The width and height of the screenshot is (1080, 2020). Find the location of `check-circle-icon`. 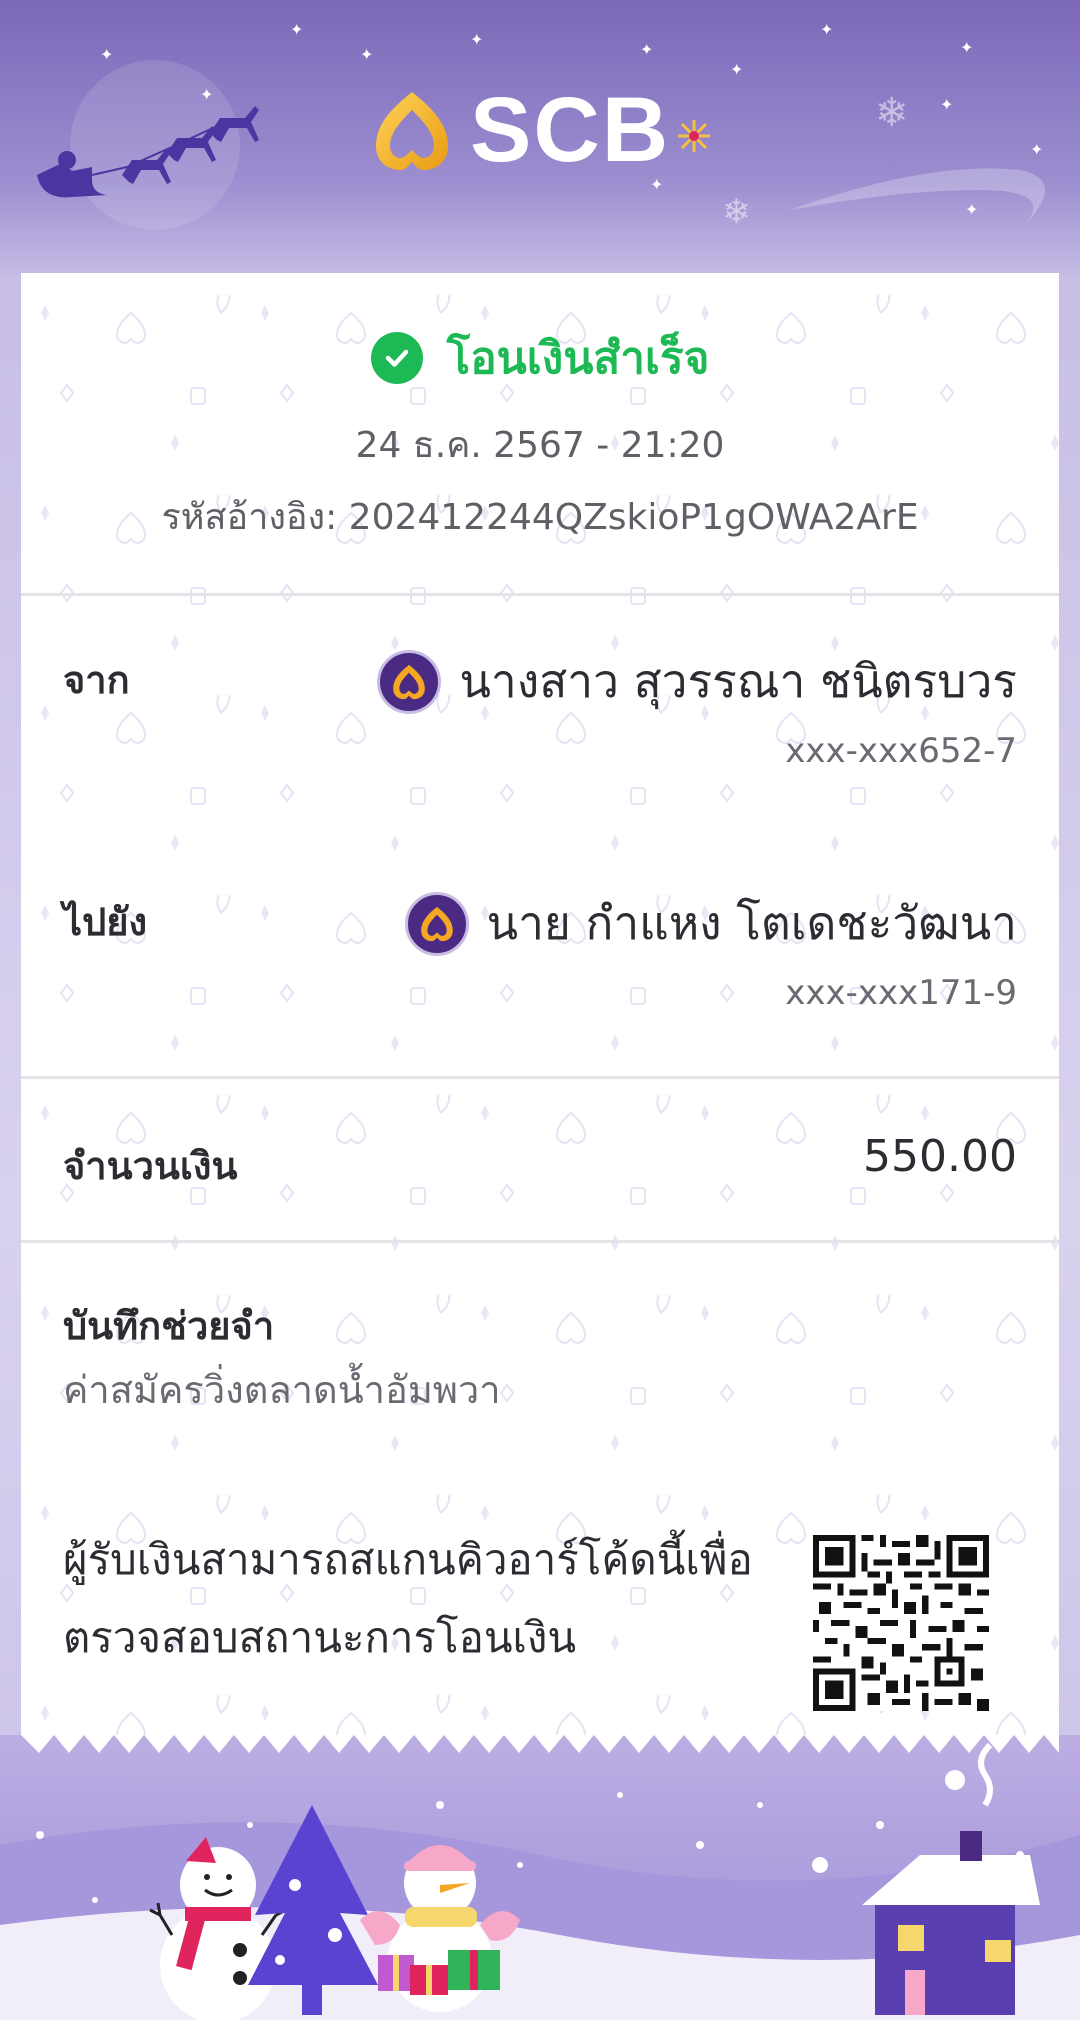

check-circle-icon is located at coordinates (396, 358).